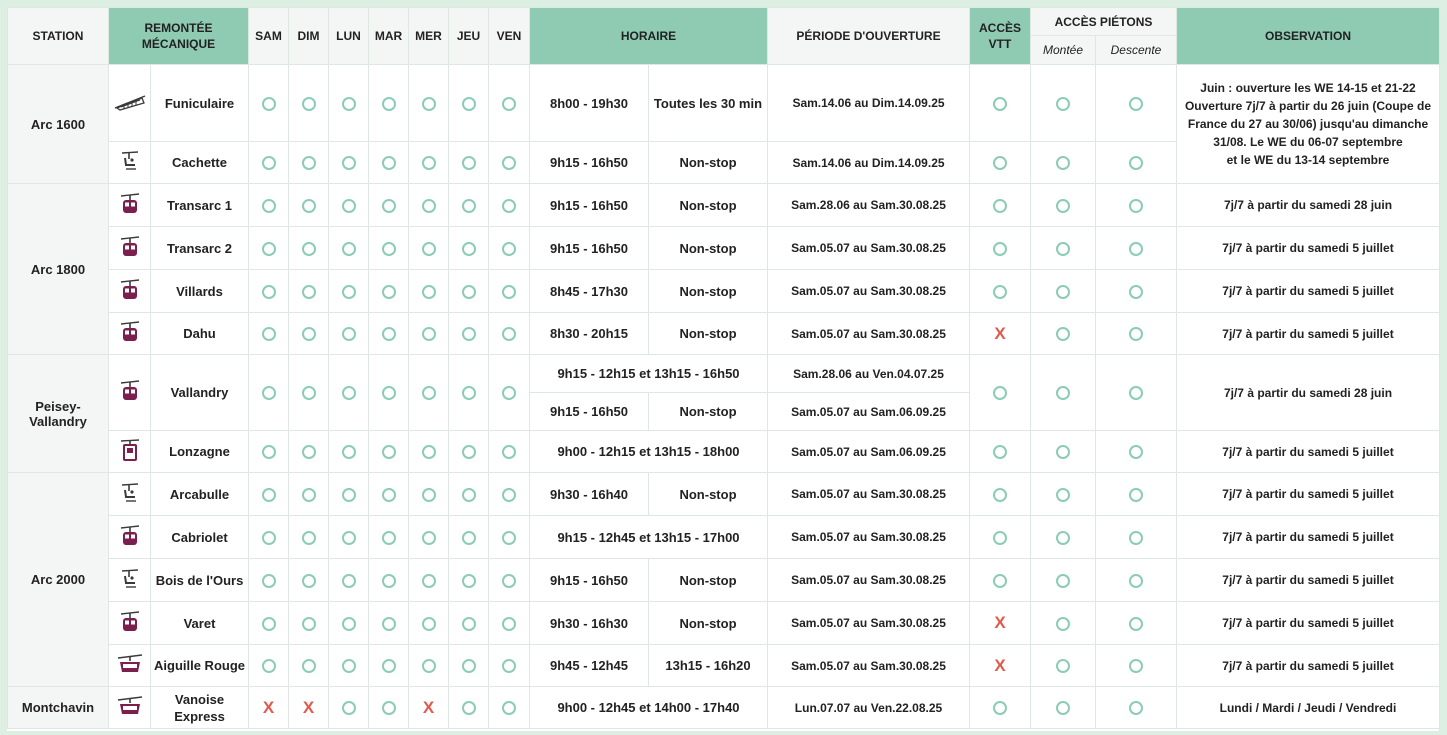 The image size is (1447, 735). Describe the element at coordinates (199, 665) in the screenshot. I see `lift-name: Aiguille Rouge` at that location.